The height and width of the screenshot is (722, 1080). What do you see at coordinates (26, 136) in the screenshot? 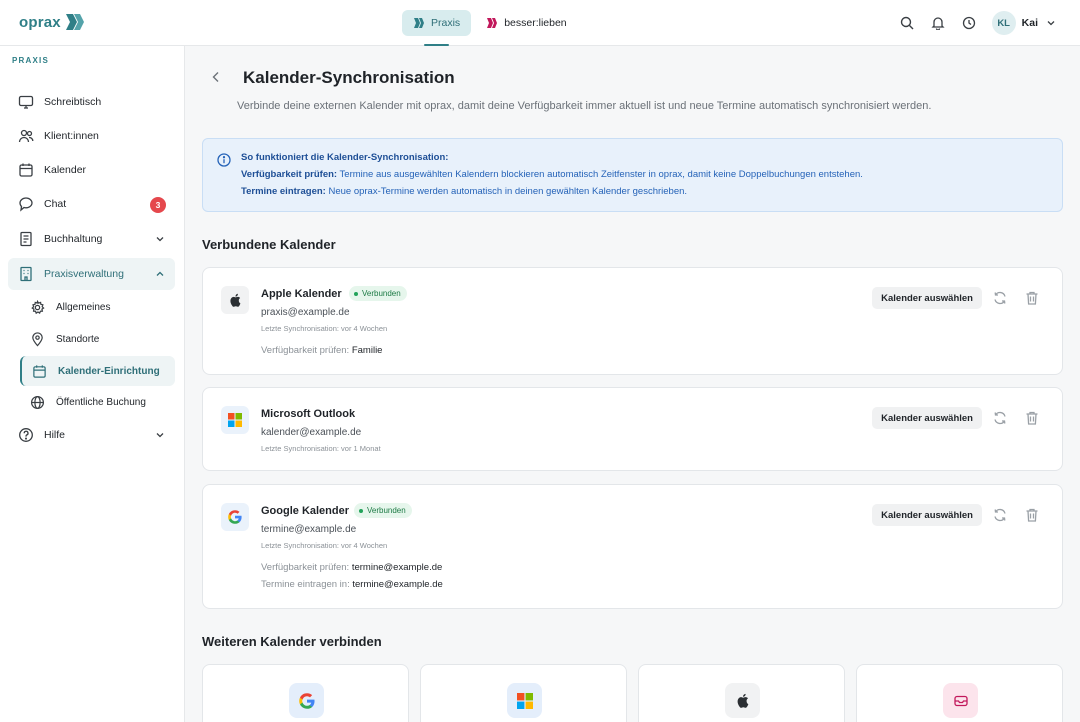
I see `users-icon` at bounding box center [26, 136].